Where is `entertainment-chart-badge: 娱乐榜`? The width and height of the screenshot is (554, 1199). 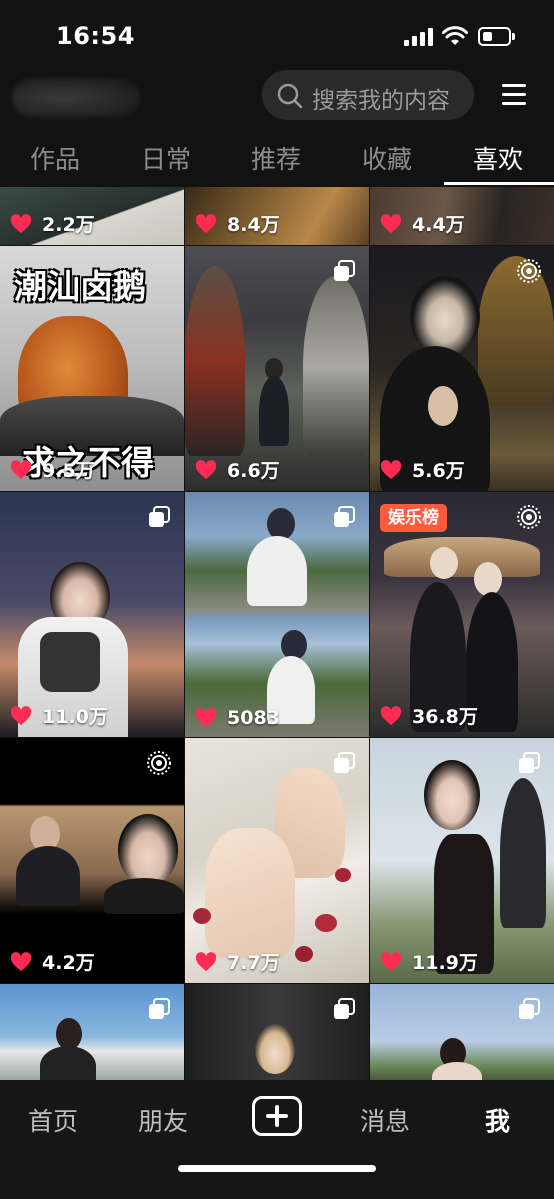
entertainment-chart-badge: 娱乐榜 is located at coordinates (413, 518).